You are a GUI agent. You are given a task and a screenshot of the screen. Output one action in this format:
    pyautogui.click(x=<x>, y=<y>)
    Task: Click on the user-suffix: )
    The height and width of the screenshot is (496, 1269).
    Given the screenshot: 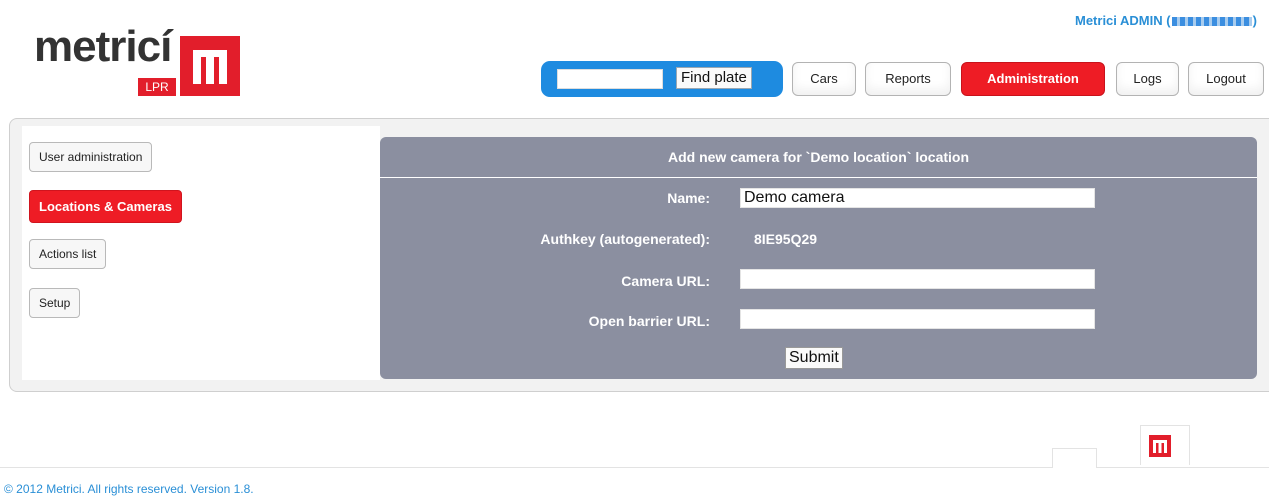 What is the action you would take?
    pyautogui.click(x=1254, y=20)
    